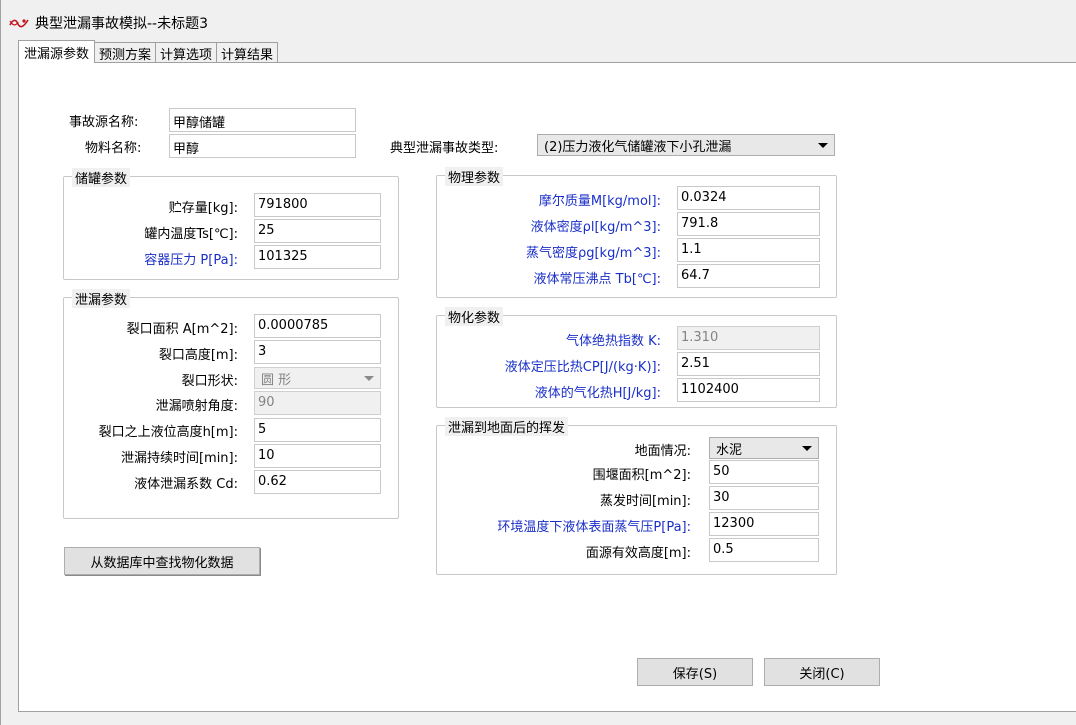 This screenshot has width=1076, height=725. What do you see at coordinates (638, 553) in the screenshot?
I see `source-height-label: 面源有效高度[m]:` at bounding box center [638, 553].